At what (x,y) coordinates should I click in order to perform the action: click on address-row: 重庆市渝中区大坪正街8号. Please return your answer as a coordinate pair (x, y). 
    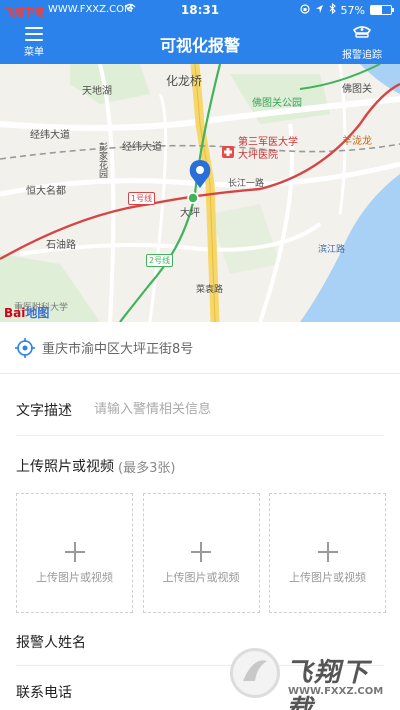
    Looking at the image, I should click on (200, 348).